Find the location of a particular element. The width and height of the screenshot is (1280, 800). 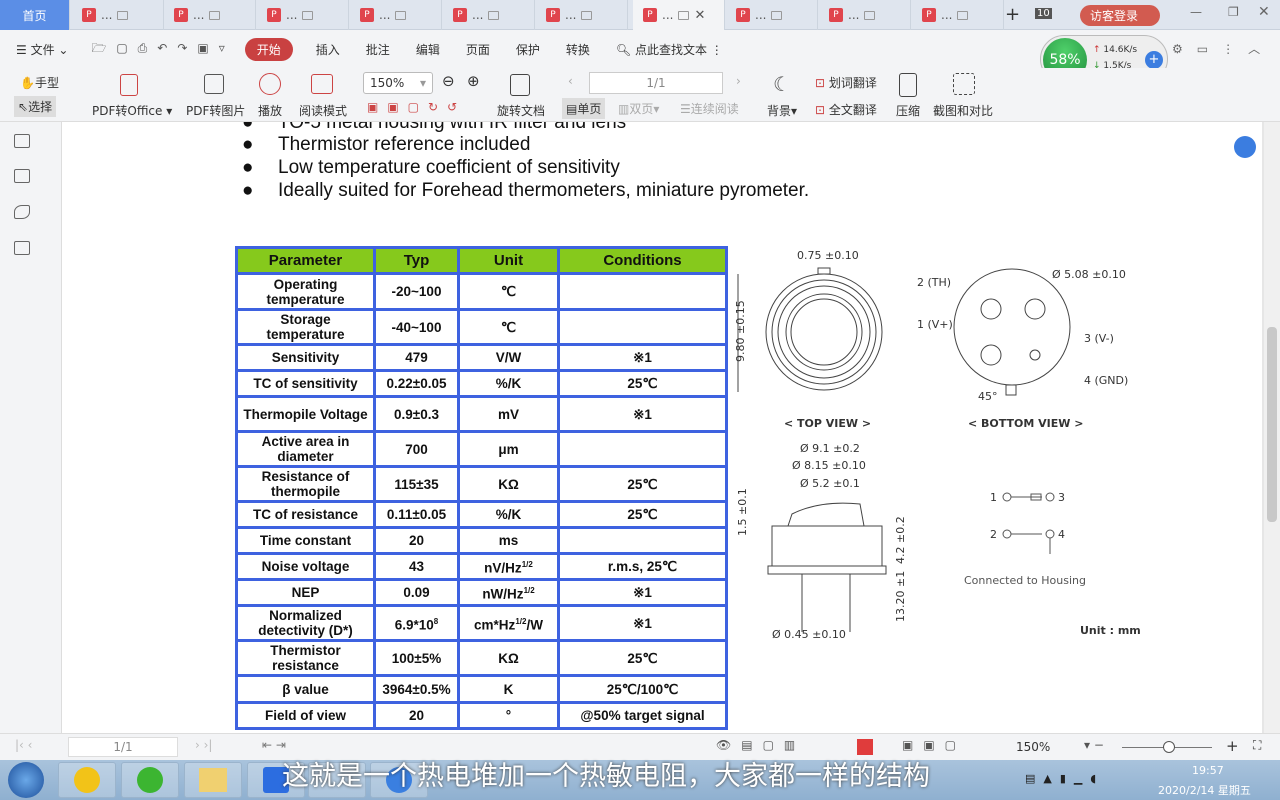

close-window-button: ✕ is located at coordinates (1264, 12).